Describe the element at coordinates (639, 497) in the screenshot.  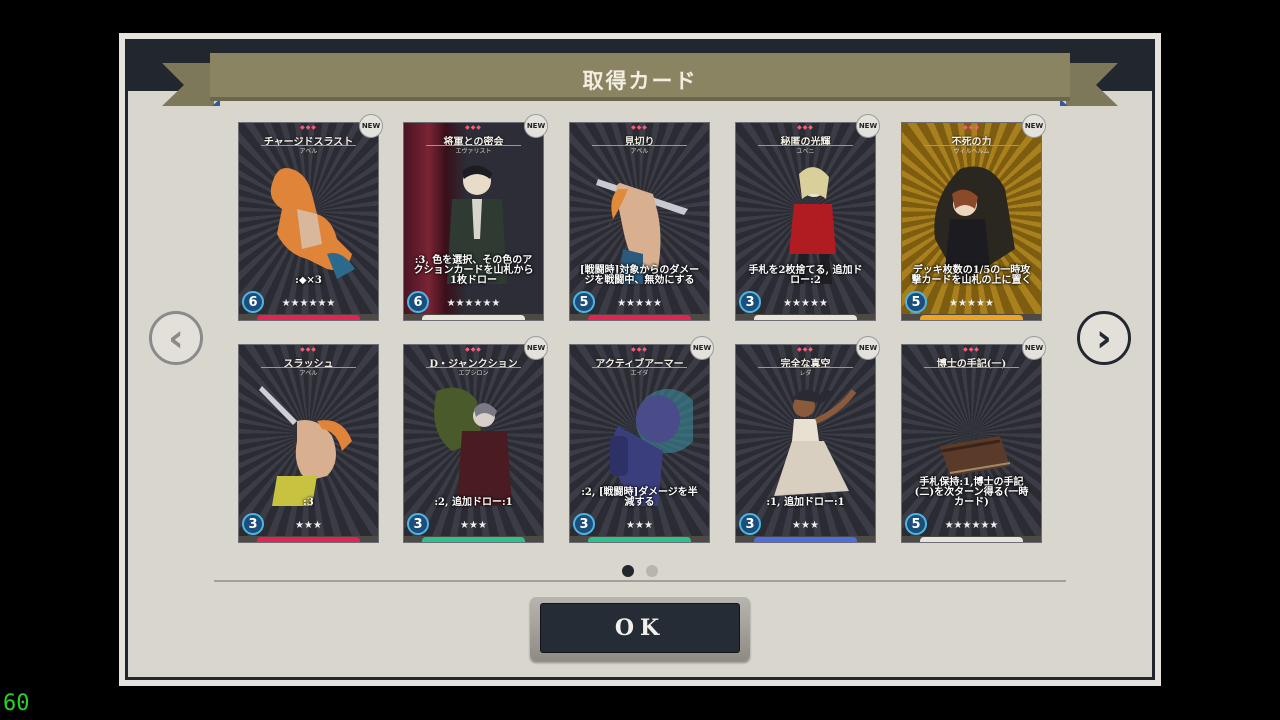
I see `card-effect: :2, [戦闘時]ダメージを半減する` at that location.